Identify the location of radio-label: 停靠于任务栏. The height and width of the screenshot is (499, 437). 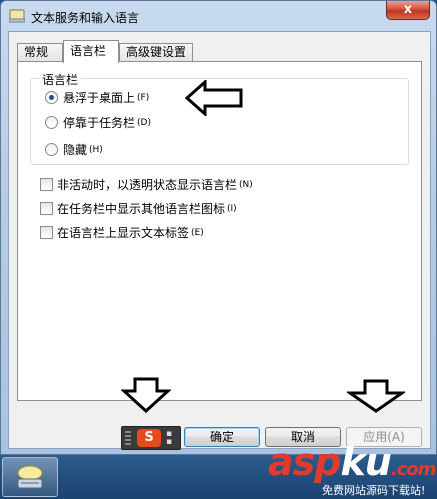
(99, 123).